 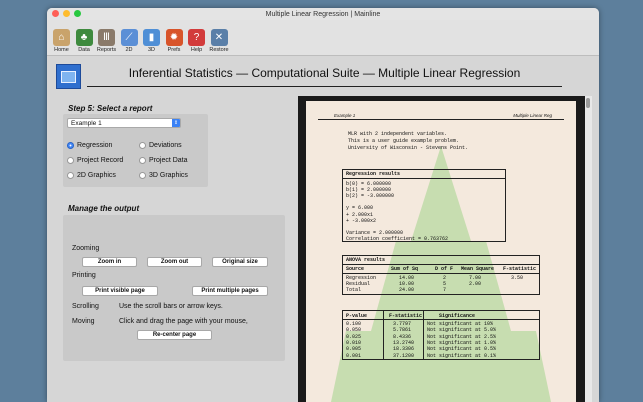 I want to click on vertical-scrollbar, so click(x=588, y=249).